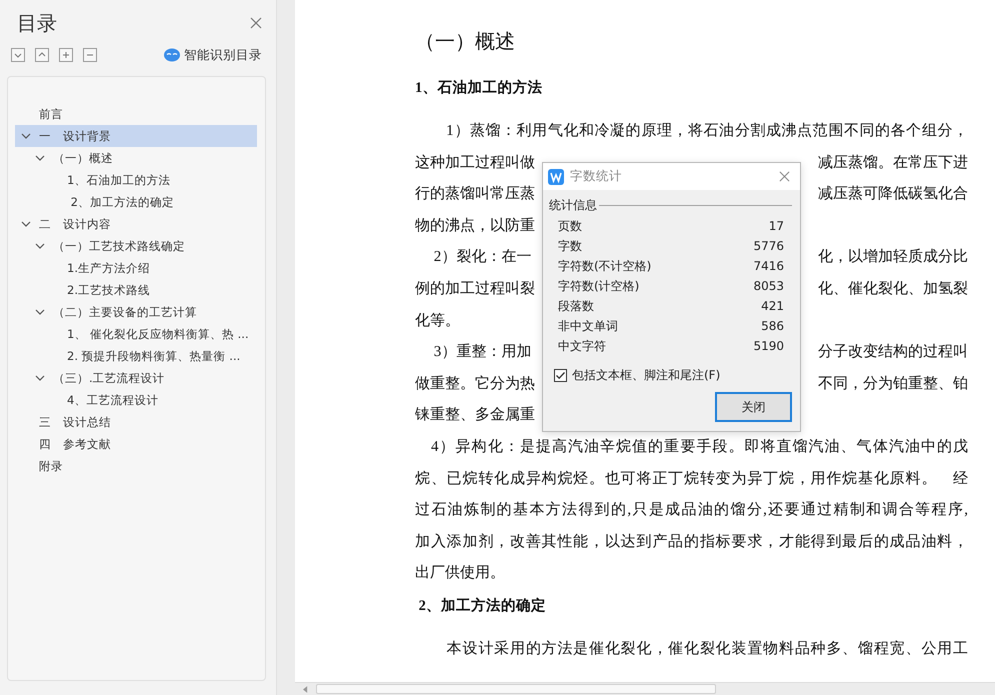 The image size is (995, 695). I want to click on smart-toc-button: 智能识别目录, so click(213, 55).